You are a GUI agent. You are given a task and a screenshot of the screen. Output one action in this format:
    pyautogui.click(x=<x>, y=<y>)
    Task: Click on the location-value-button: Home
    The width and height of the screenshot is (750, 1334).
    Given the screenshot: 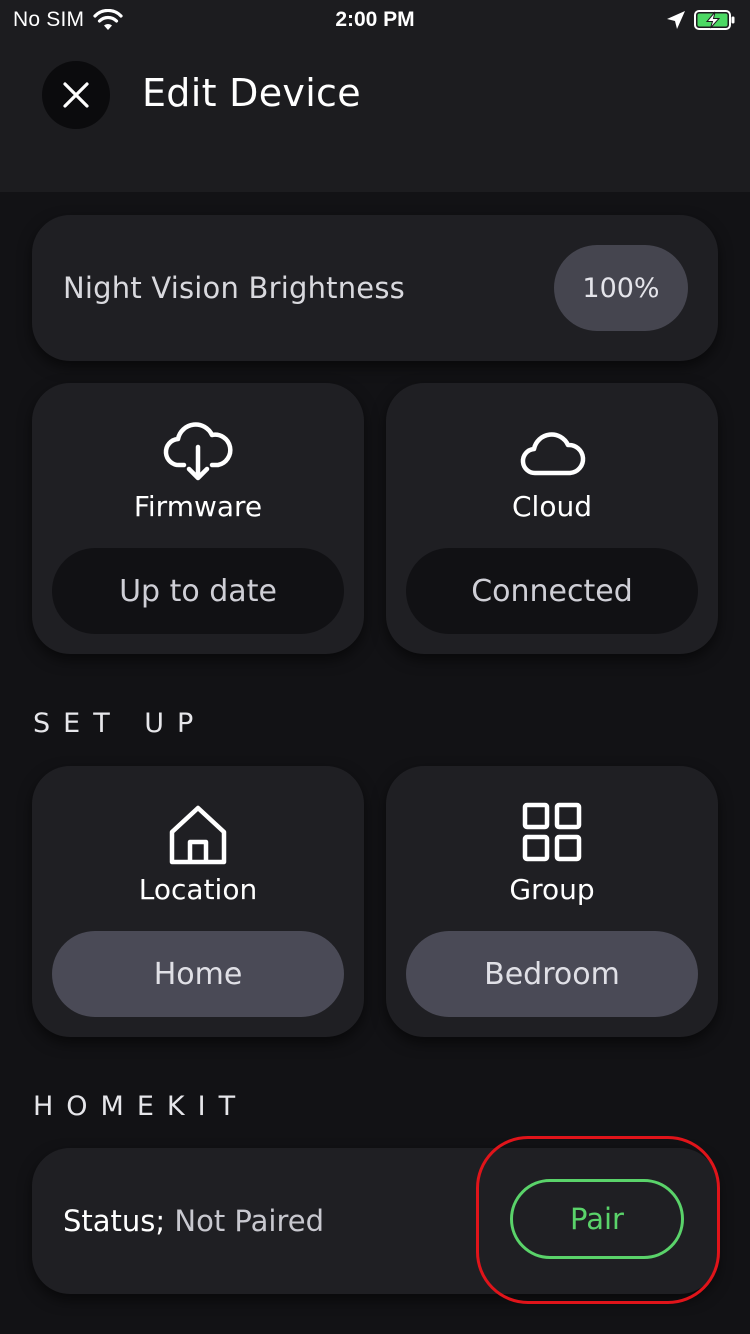 What is the action you would take?
    pyautogui.click(x=198, y=974)
    